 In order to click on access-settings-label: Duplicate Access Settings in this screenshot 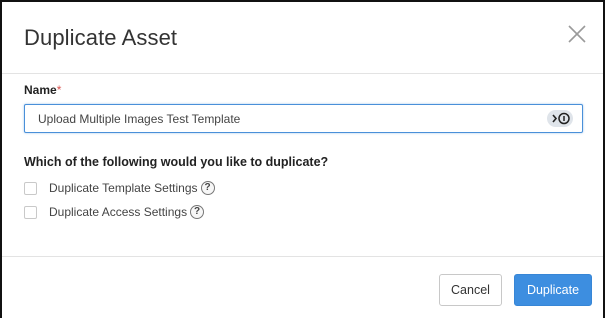, I will do `click(118, 212)`.